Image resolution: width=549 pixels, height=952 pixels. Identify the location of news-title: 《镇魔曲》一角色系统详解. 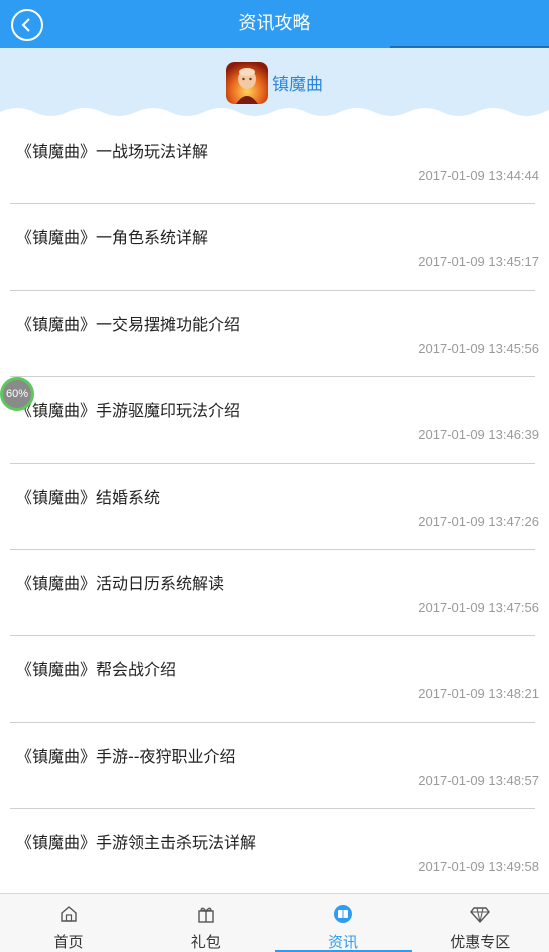
(112, 238).